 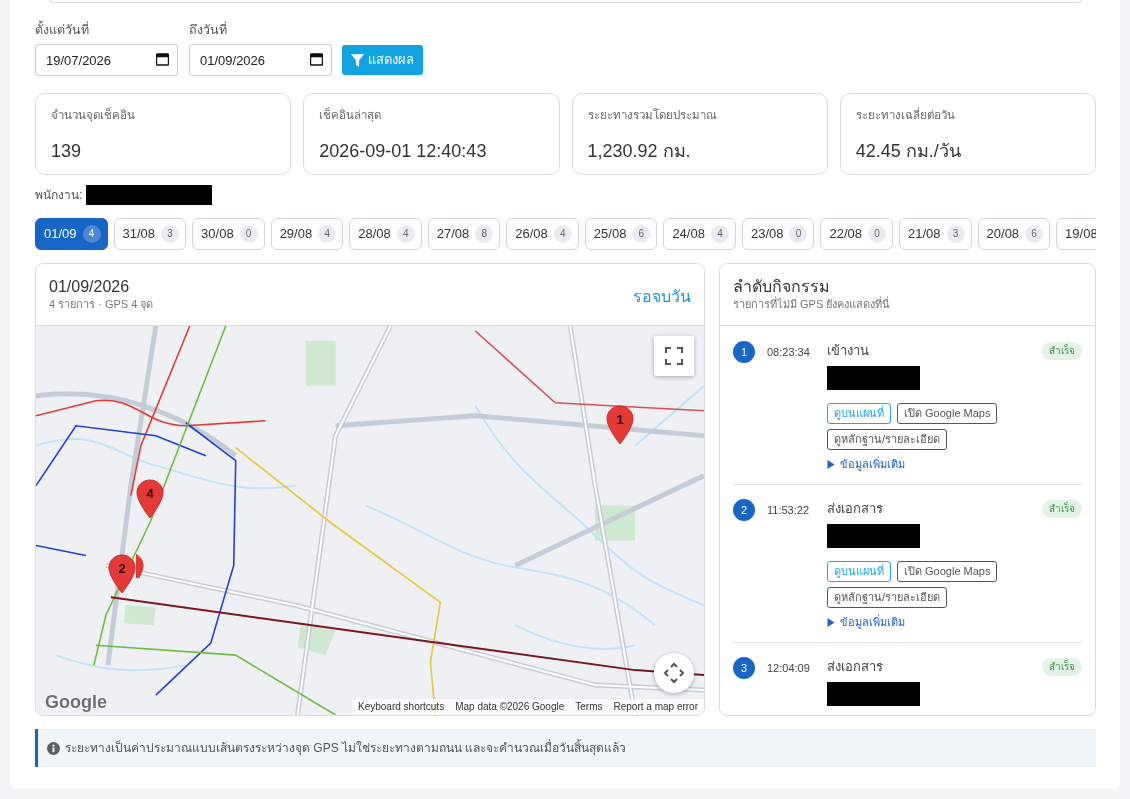 I want to click on step-number: 3, so click(x=744, y=668).